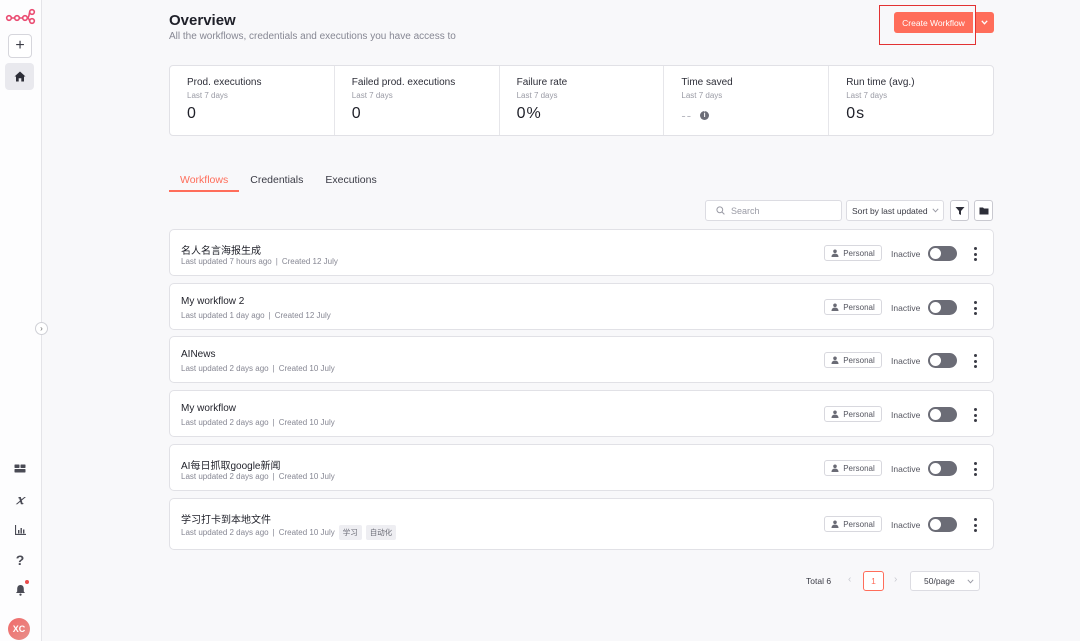 The image size is (1080, 641). Describe the element at coordinates (223, 315) in the screenshot. I see `workflow-updated: Last updated 1 day ago` at that location.